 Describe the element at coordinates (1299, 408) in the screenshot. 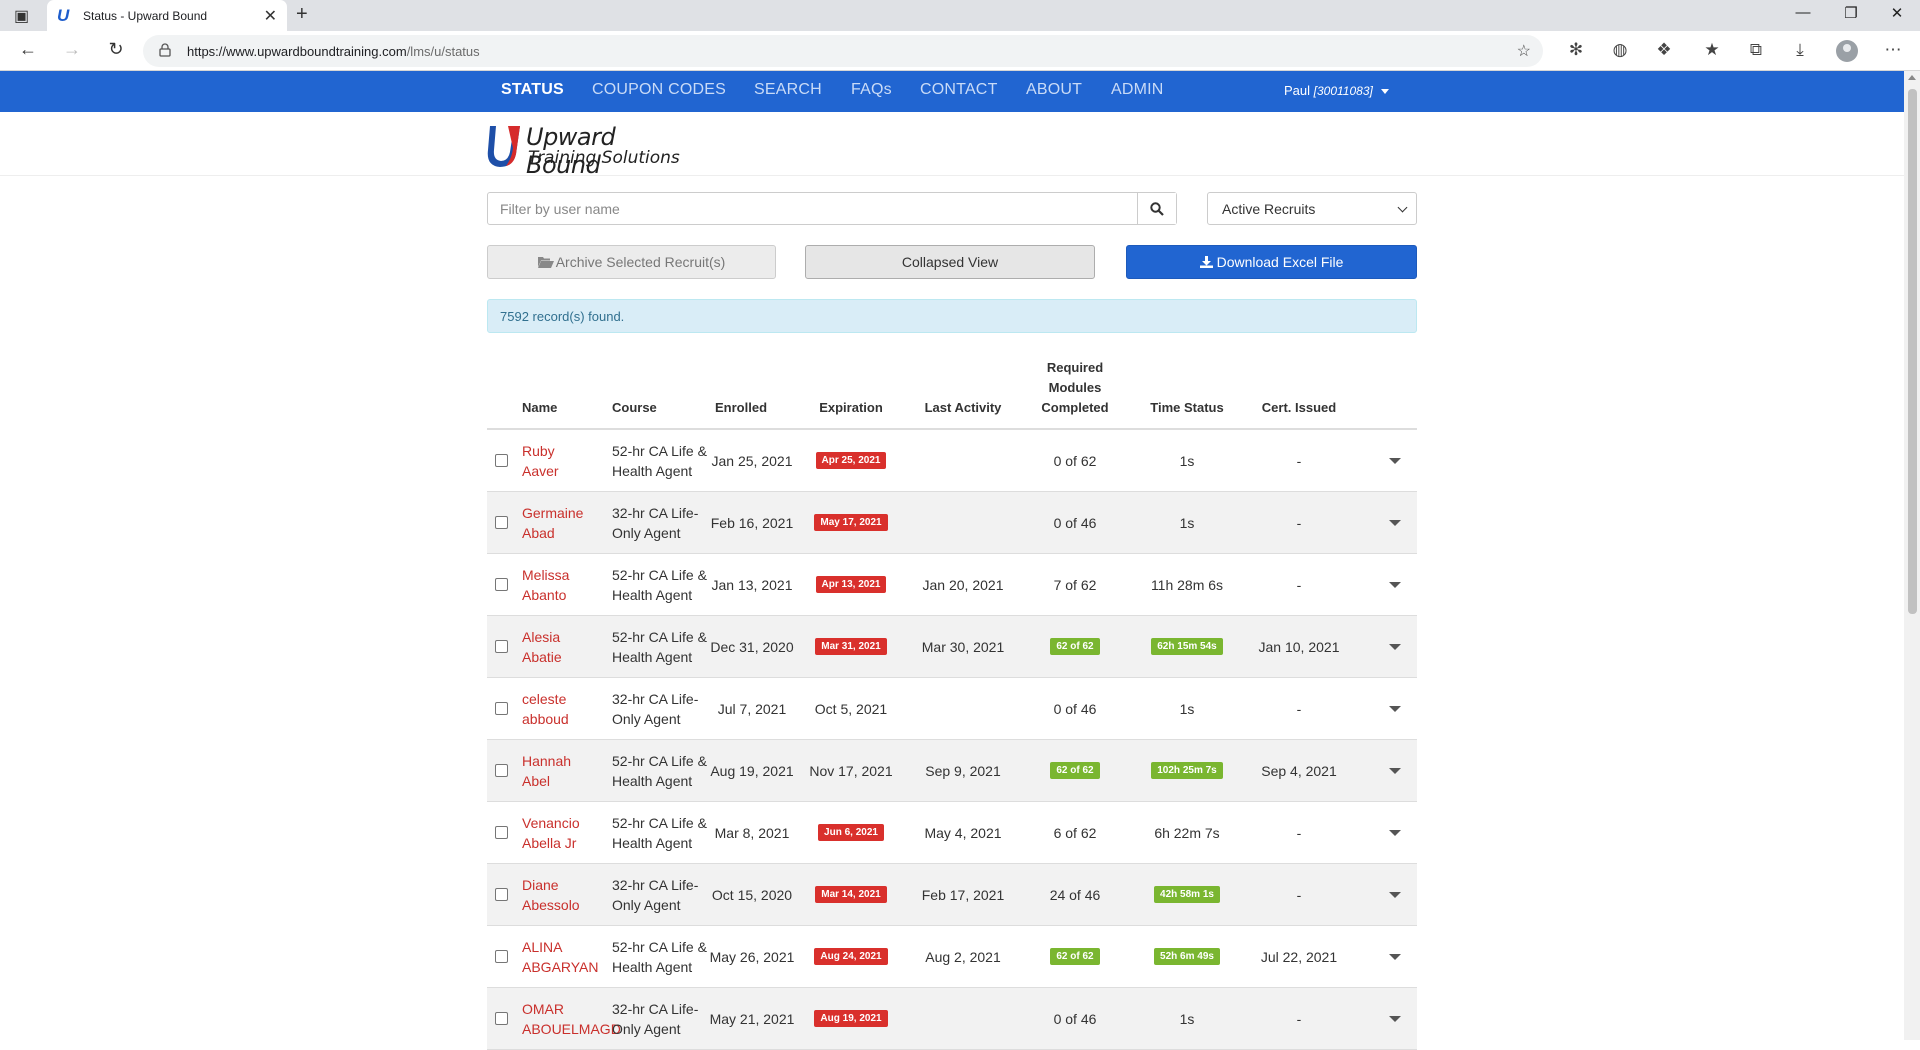

I see `th-cert-issued: Cert. Issued` at that location.